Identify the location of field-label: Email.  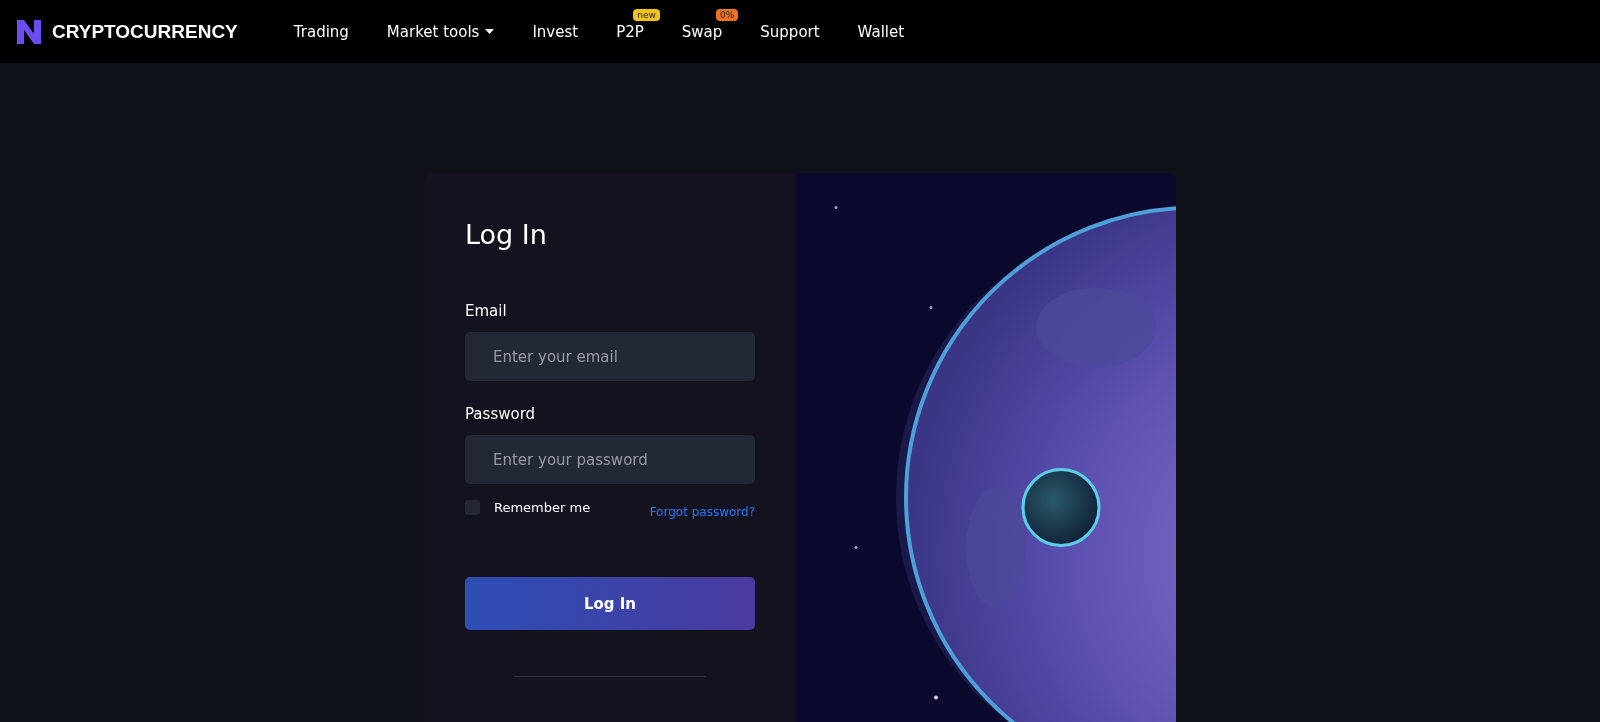
(486, 311).